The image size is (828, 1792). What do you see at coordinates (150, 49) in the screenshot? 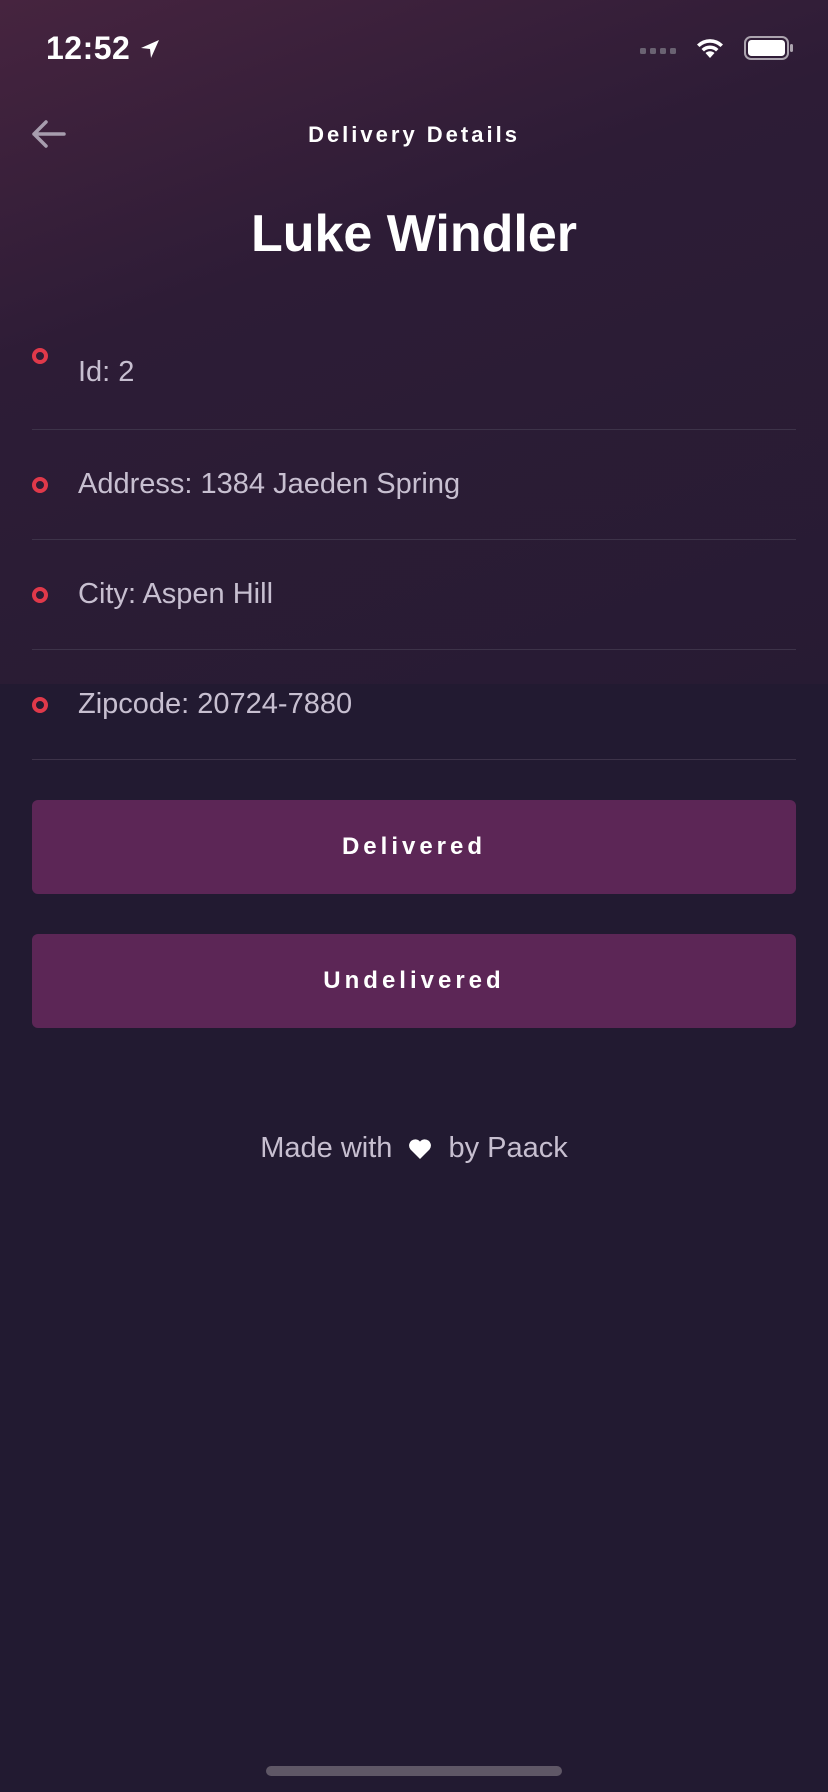
I see `location-arrow-icon` at bounding box center [150, 49].